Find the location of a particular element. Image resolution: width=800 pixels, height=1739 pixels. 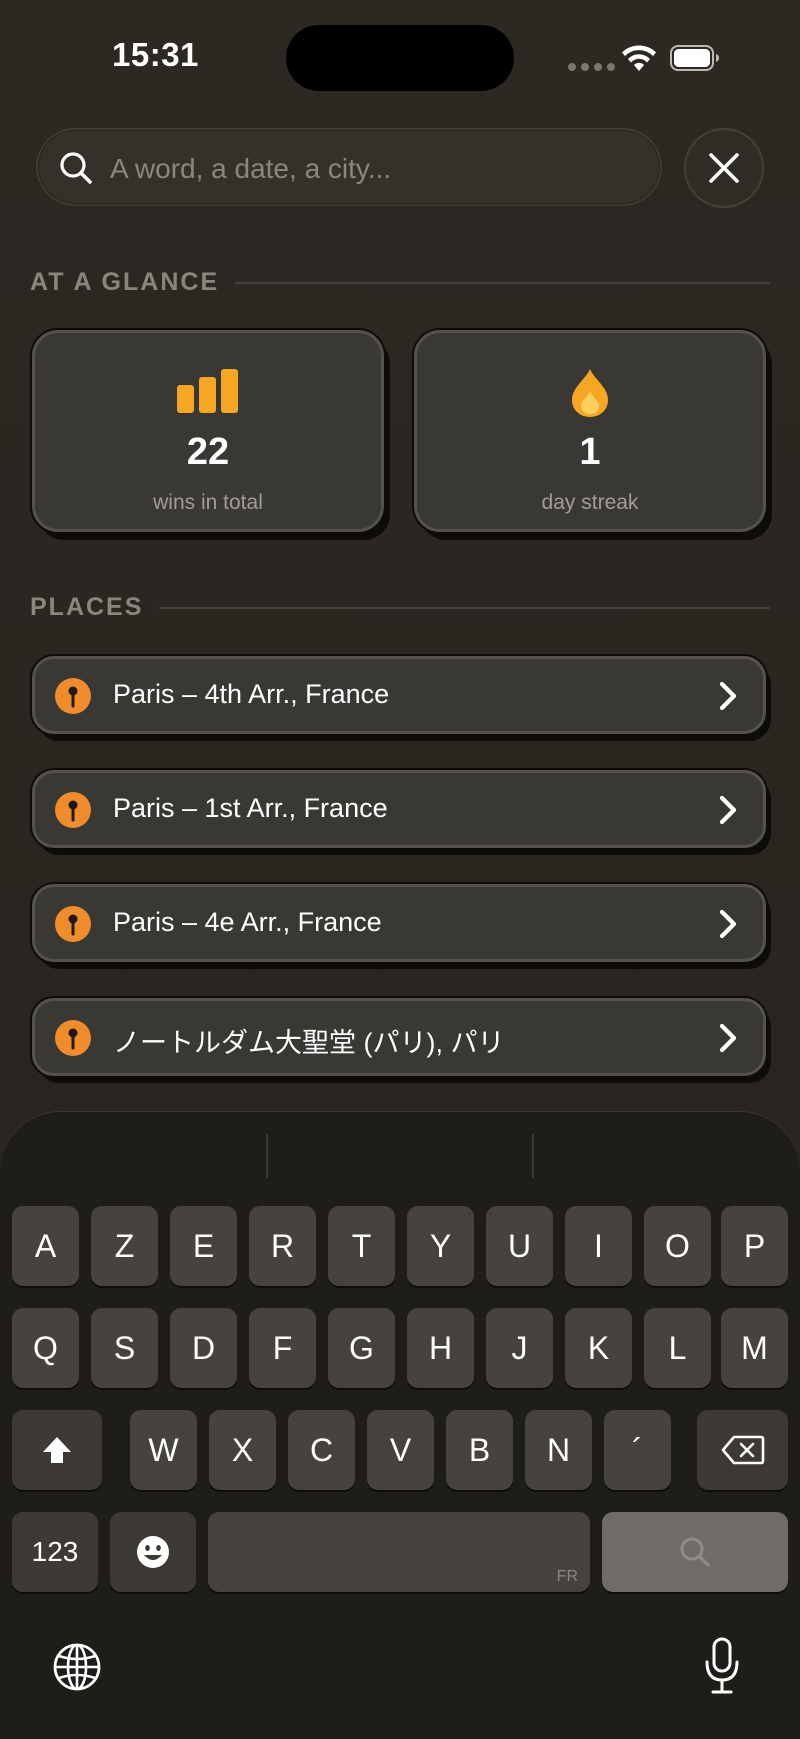

search-key is located at coordinates (695, 1552).